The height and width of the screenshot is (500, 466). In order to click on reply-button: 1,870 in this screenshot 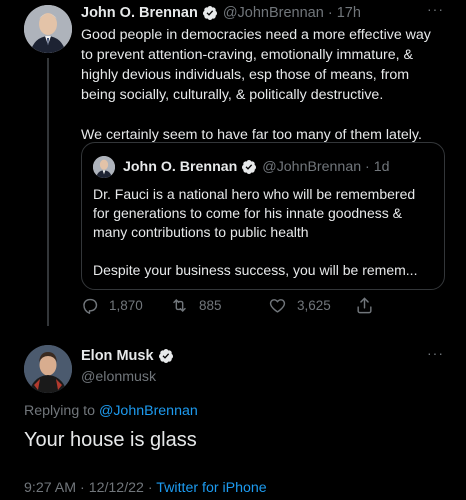, I will do `click(111, 305)`.